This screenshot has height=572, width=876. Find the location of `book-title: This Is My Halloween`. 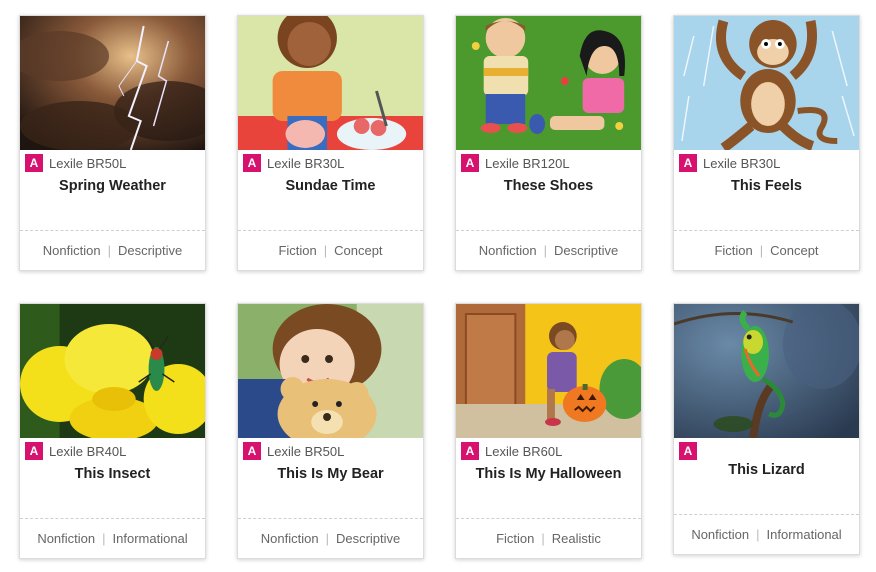

book-title: This Is My Halloween is located at coordinates (548, 474).